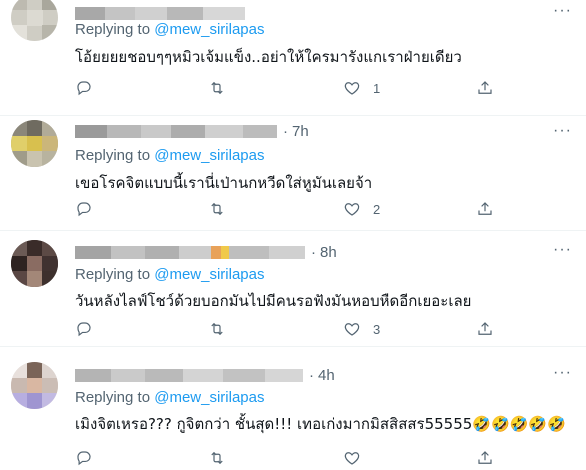 The height and width of the screenshot is (470, 586). I want to click on like-button, so click(358, 458).